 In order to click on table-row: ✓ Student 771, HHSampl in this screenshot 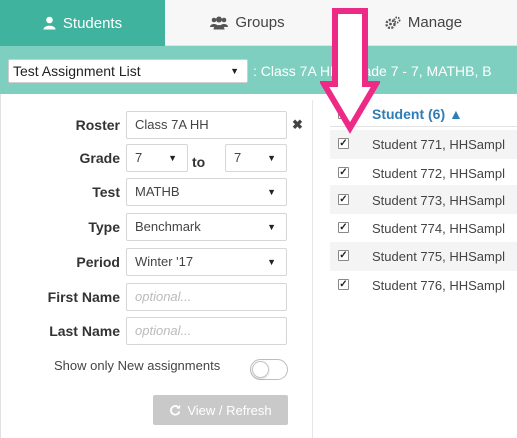, I will do `click(423, 144)`.